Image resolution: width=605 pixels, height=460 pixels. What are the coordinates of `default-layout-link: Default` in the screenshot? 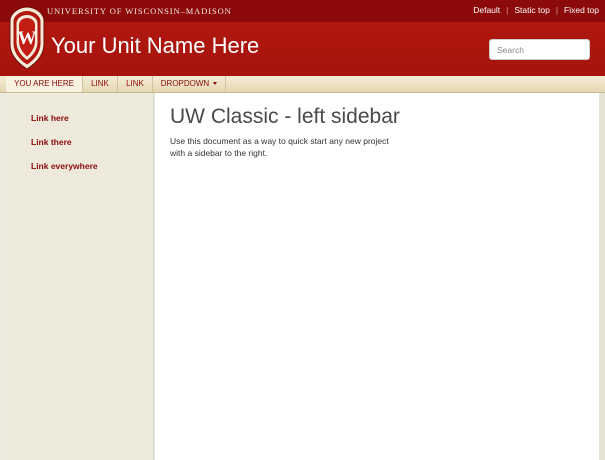 It's located at (486, 10).